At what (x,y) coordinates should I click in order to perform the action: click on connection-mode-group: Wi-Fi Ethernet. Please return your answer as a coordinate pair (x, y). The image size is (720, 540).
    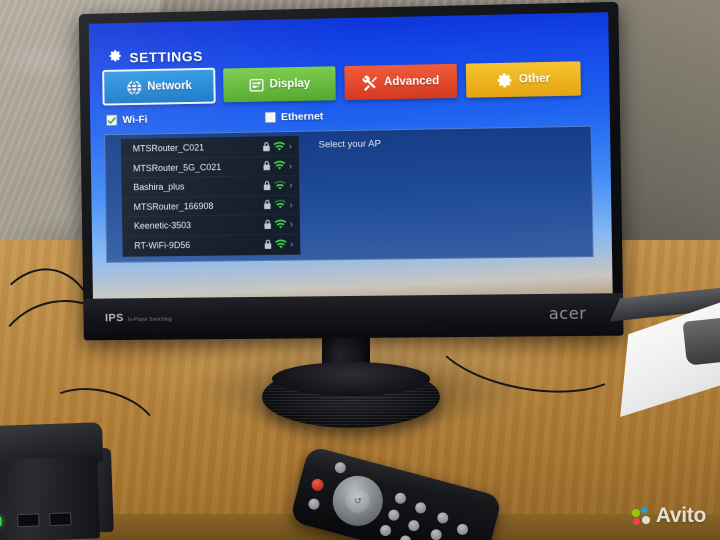
    Looking at the image, I should click on (342, 116).